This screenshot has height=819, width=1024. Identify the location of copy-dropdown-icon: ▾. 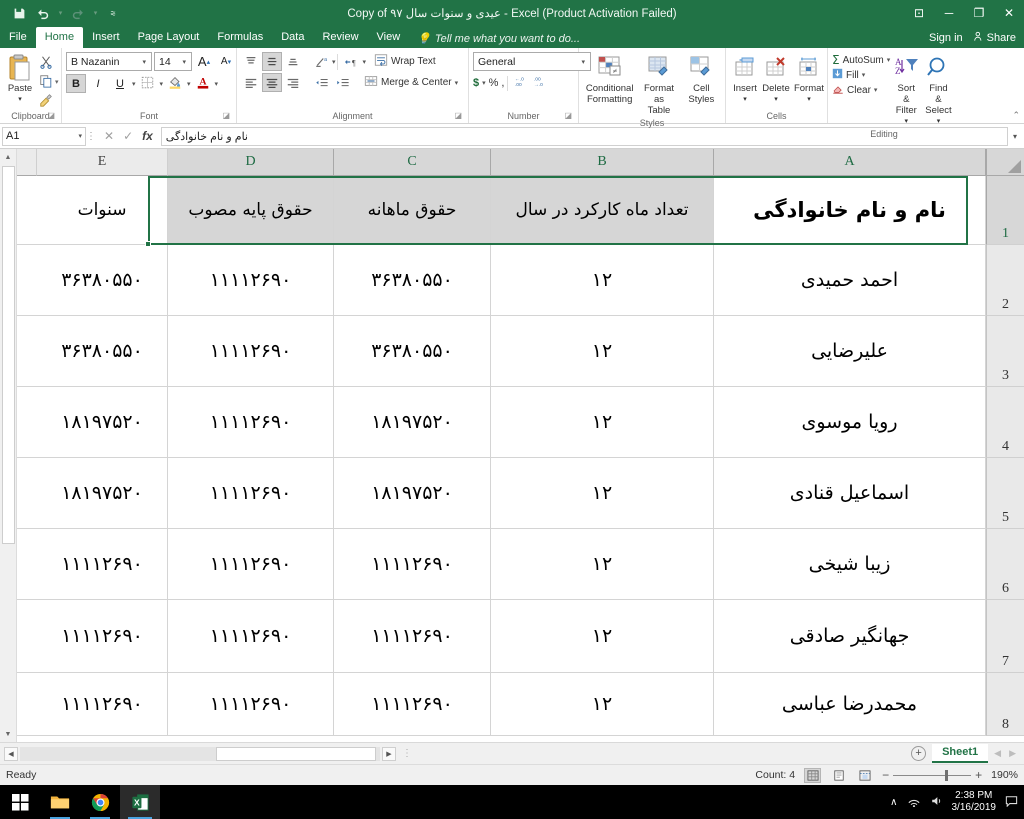
(57, 82).